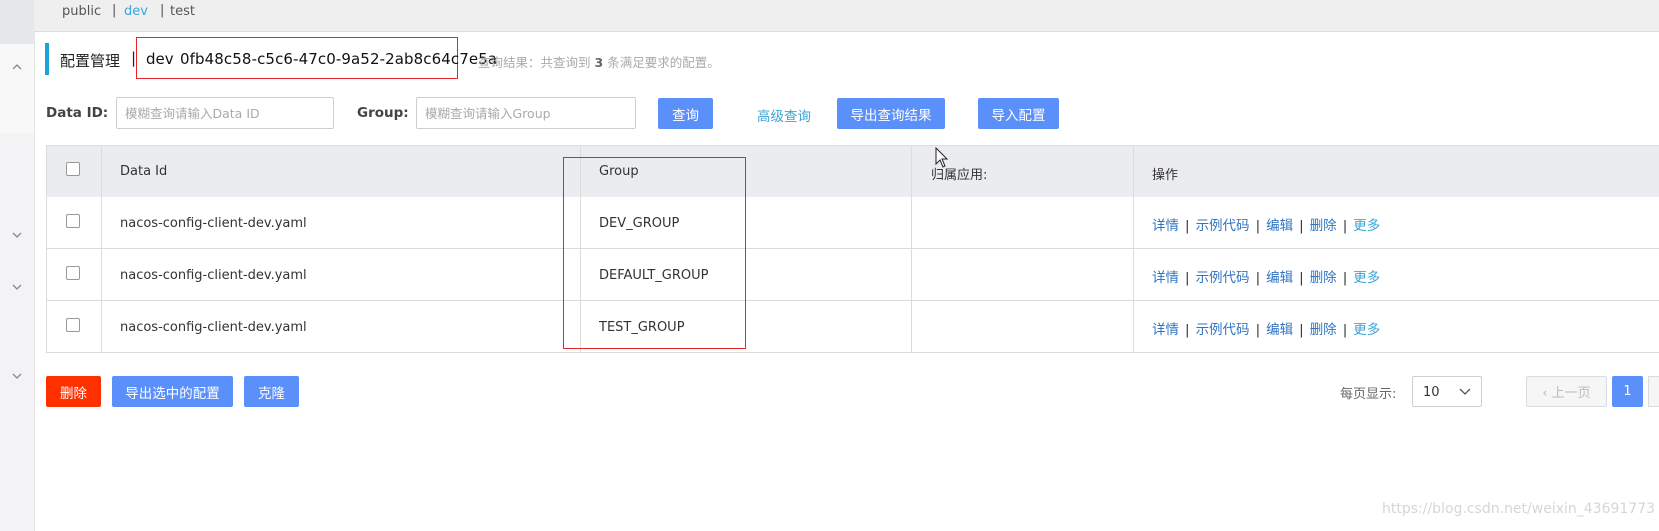 The image size is (1659, 531). What do you see at coordinates (1627, 391) in the screenshot?
I see `page-1-button: 1` at bounding box center [1627, 391].